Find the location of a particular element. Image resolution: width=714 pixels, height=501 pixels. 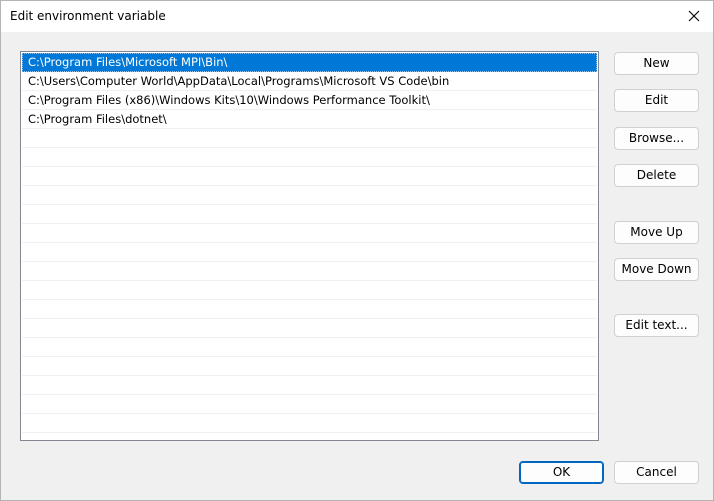

move-up-button: Move Up is located at coordinates (656, 232).